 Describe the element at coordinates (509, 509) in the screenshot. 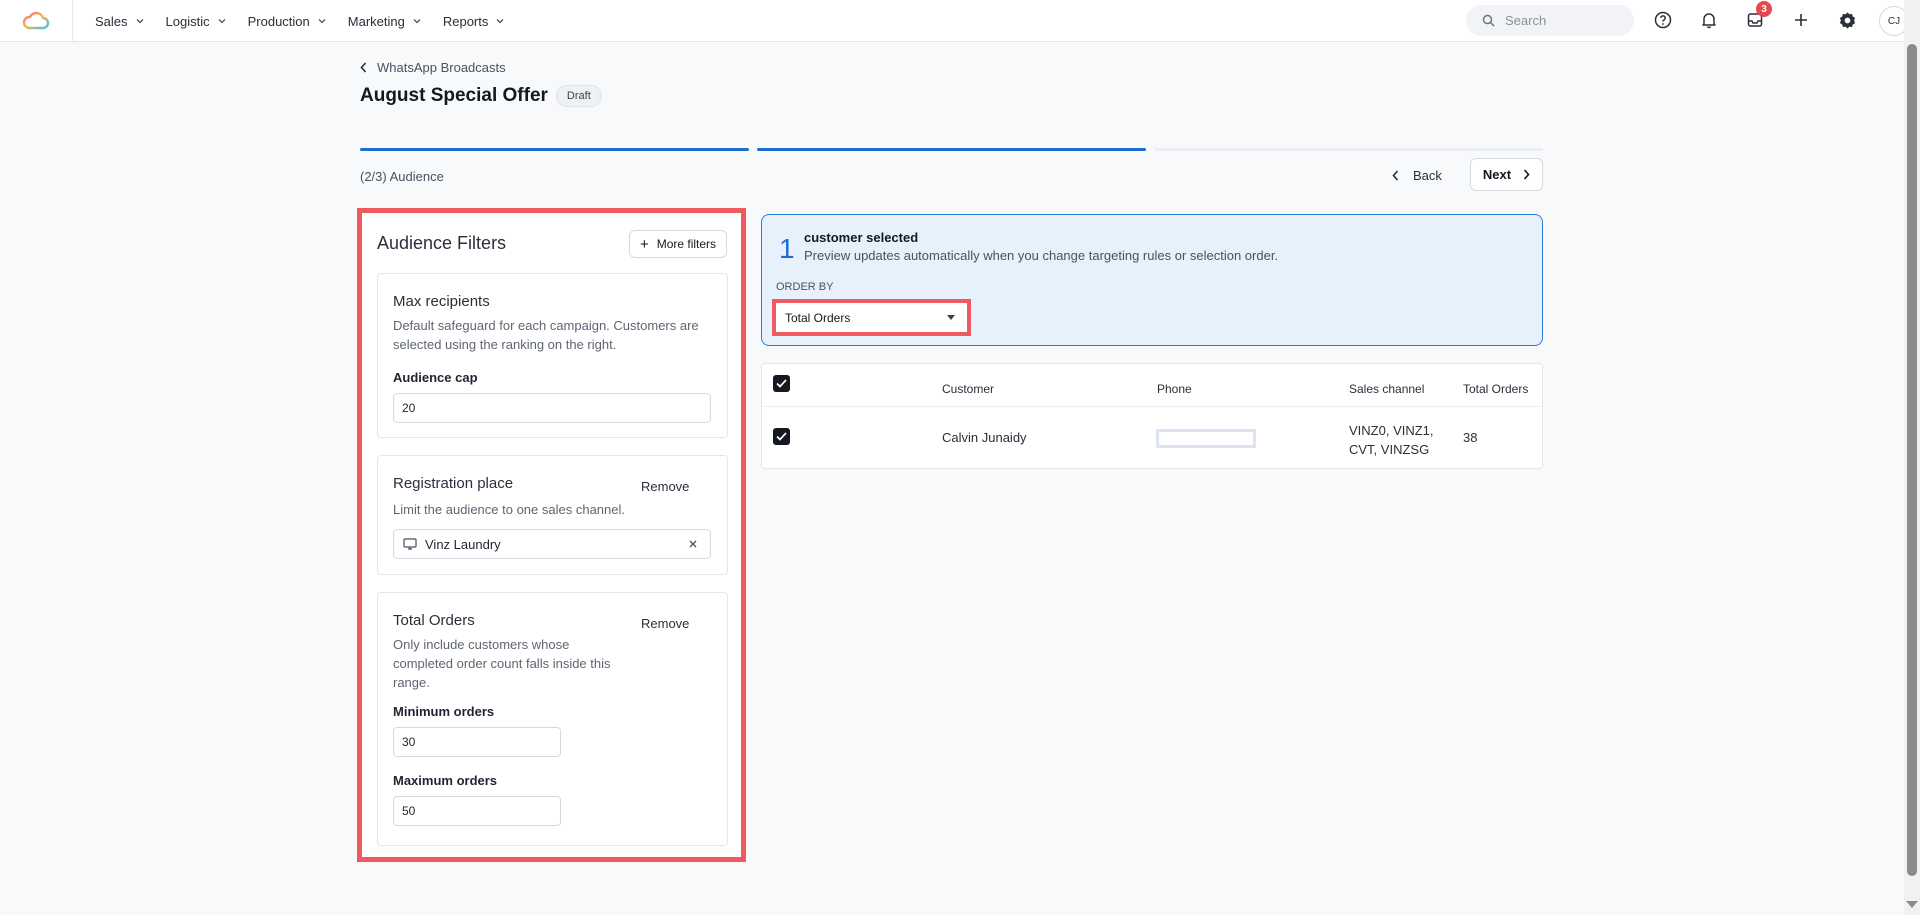

I see `registration-place-description: Limit the audience to one sales channel.` at that location.